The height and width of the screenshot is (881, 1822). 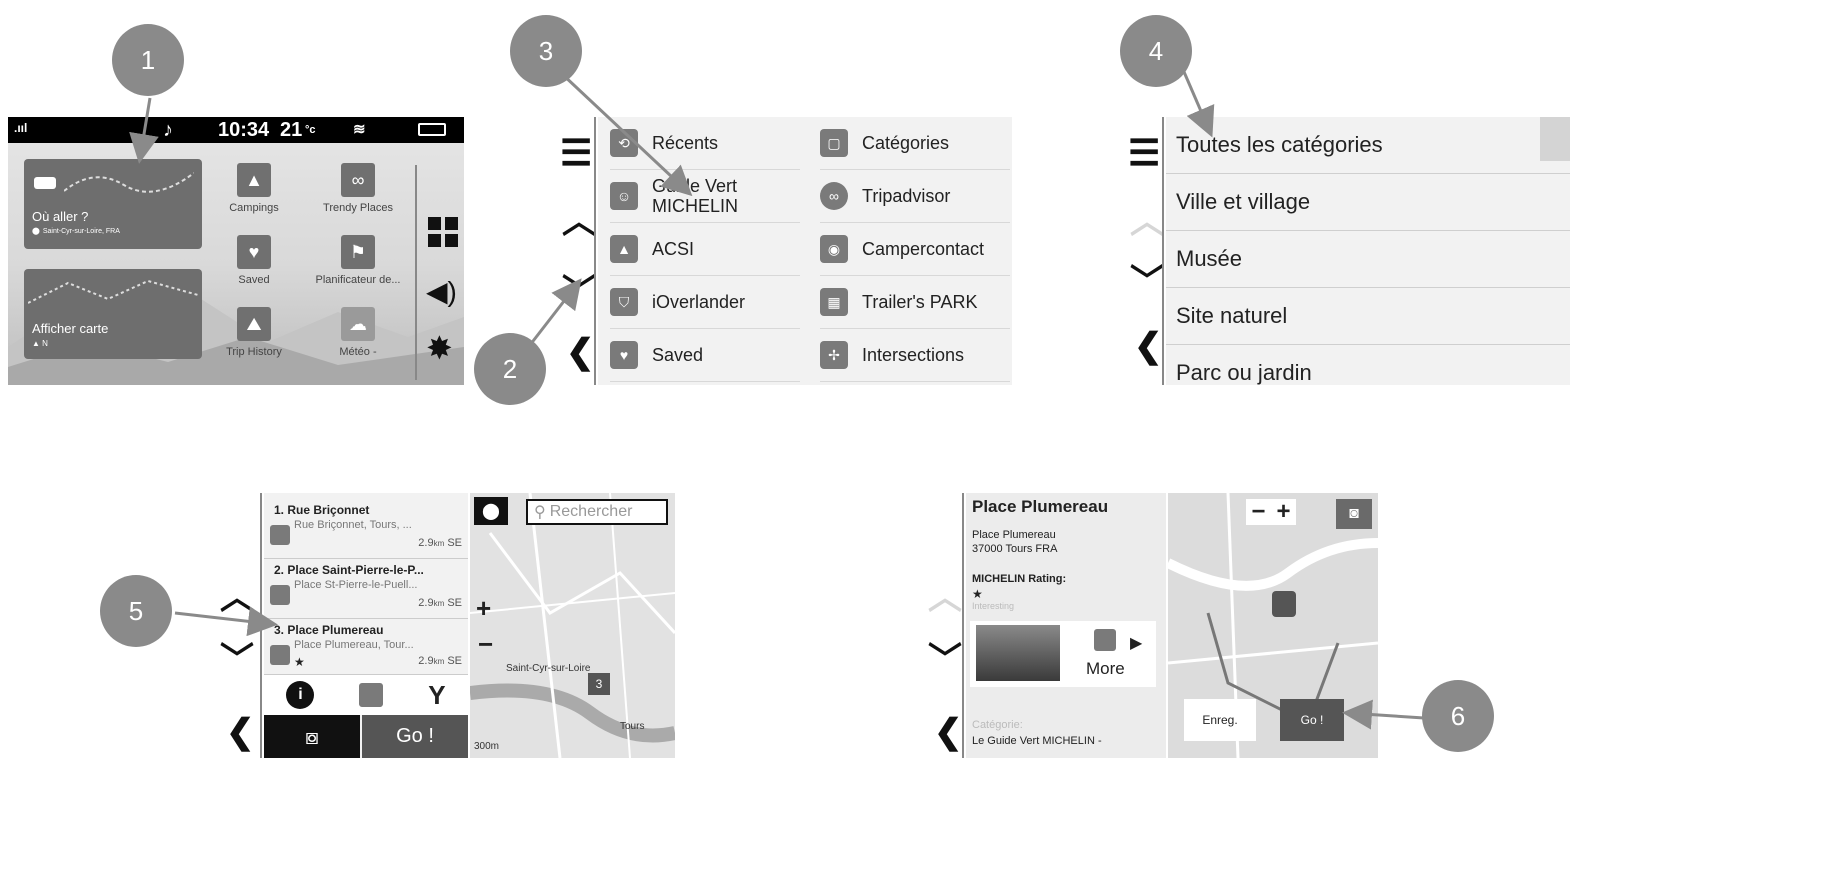 I want to click on badge-number: 2, so click(x=510, y=368).